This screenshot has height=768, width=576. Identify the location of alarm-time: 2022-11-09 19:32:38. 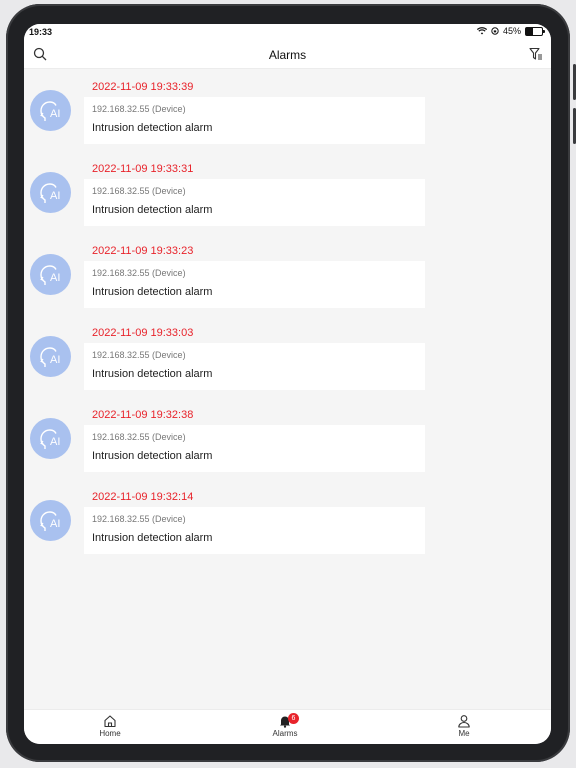
(143, 415).